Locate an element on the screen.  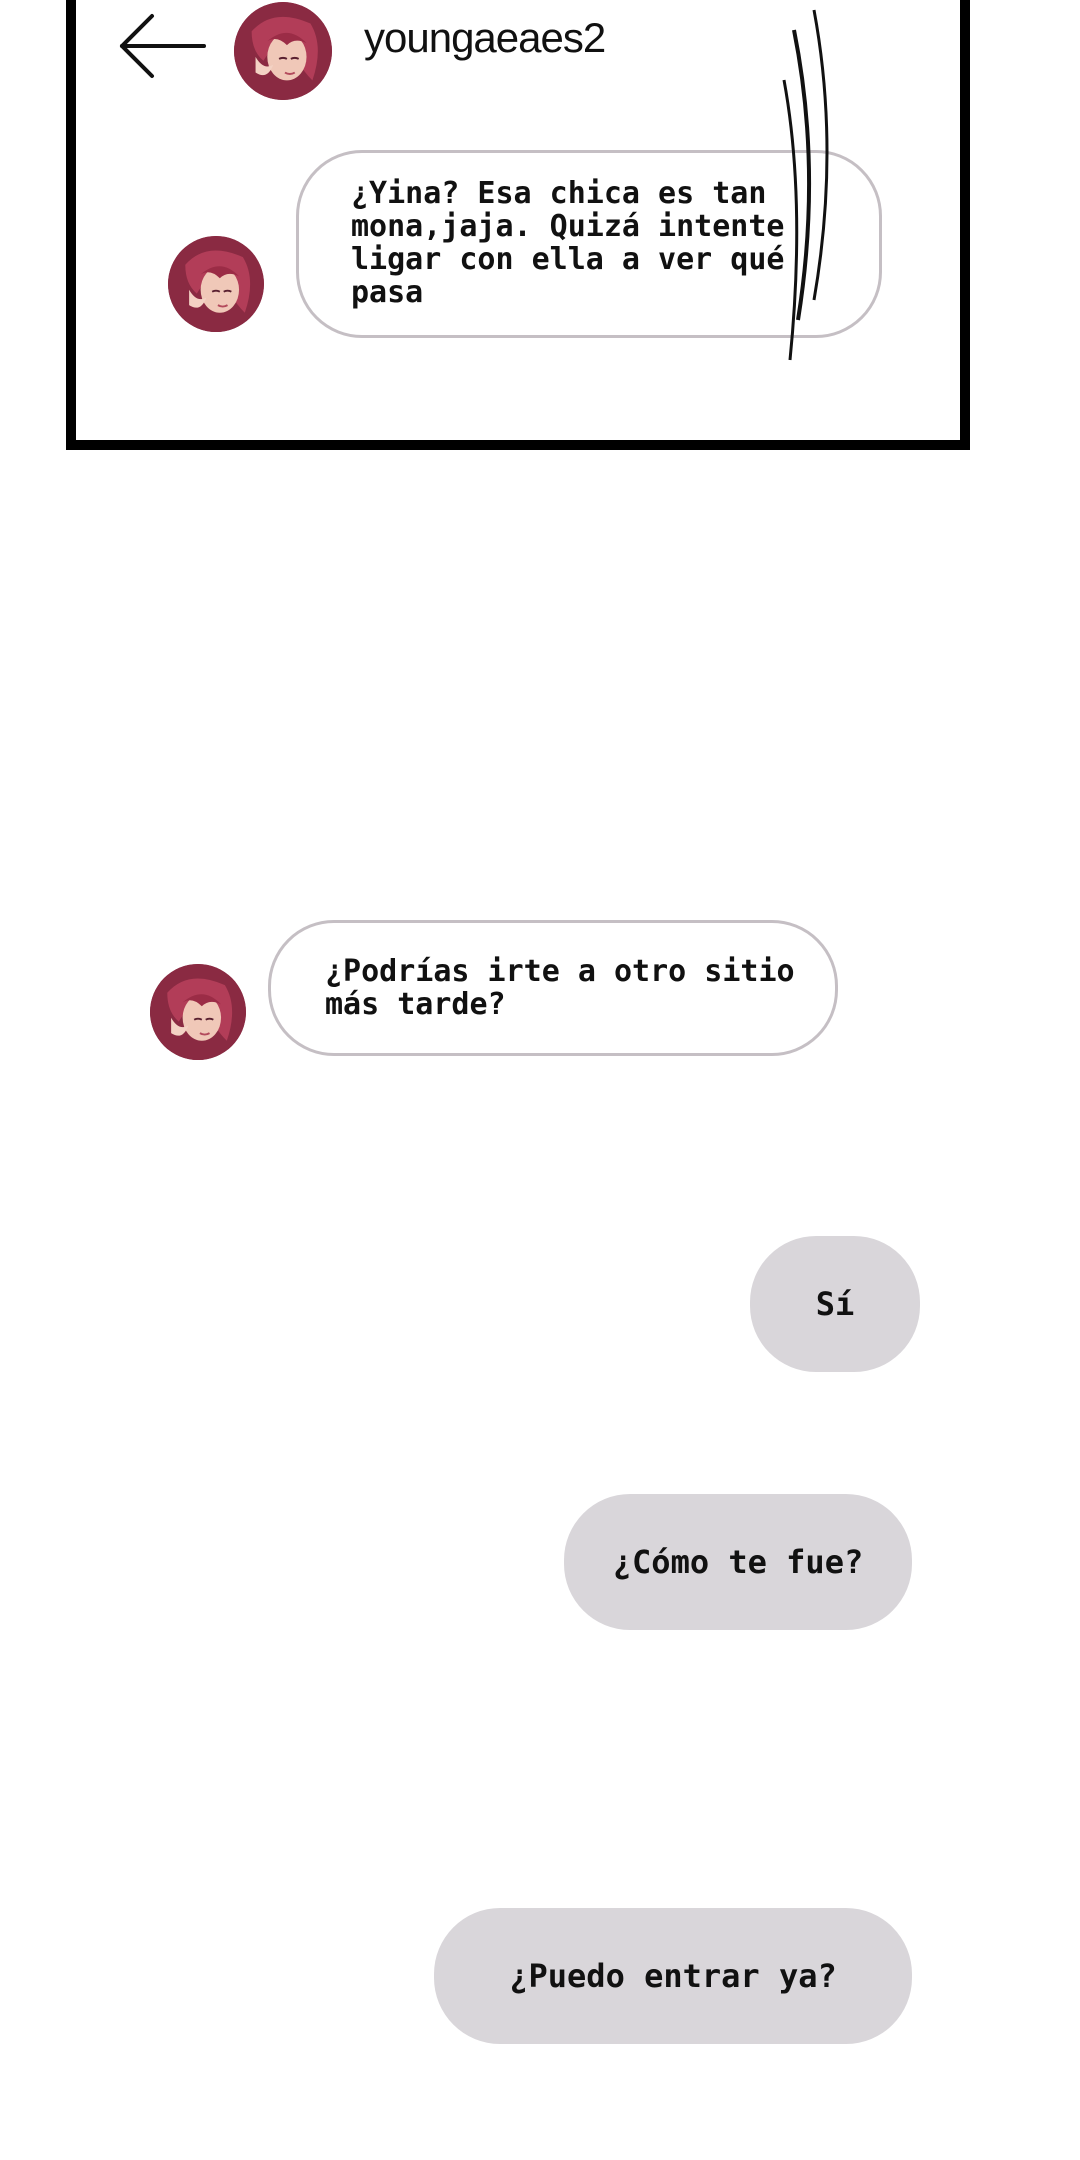
outgoing-message-bubble: ¿Puedo entrar ya? is located at coordinates (673, 1976).